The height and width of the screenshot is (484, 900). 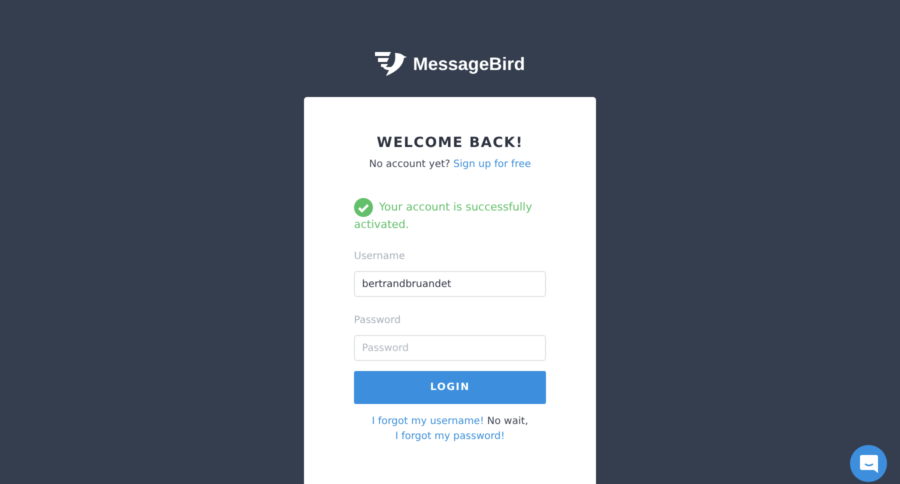 What do you see at coordinates (450, 429) in the screenshot?
I see `forgot-text: I forgot my username! No wait, I forgot my password!` at bounding box center [450, 429].